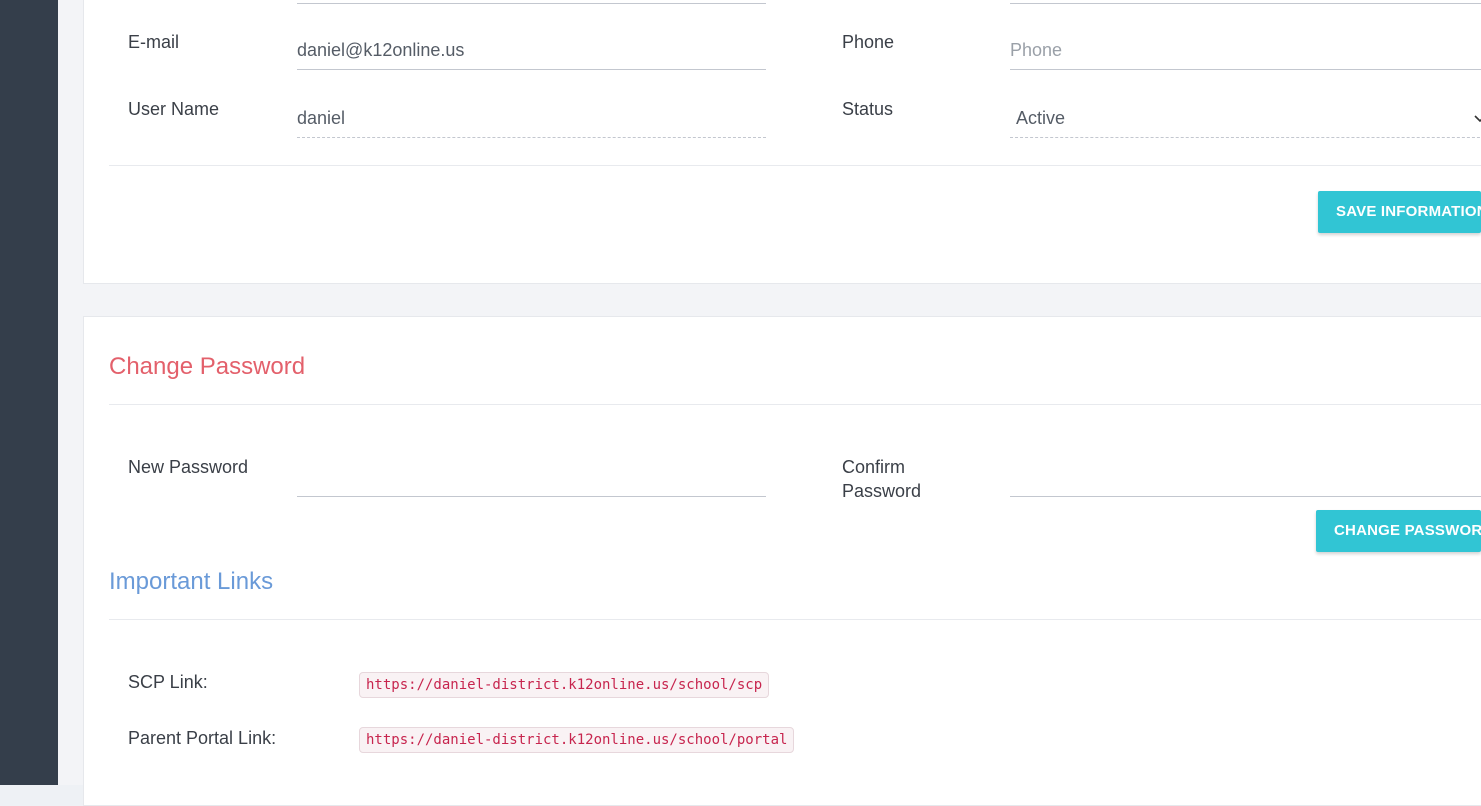 The image size is (1481, 806). I want to click on phone-field: Phone, so click(1245, 50).